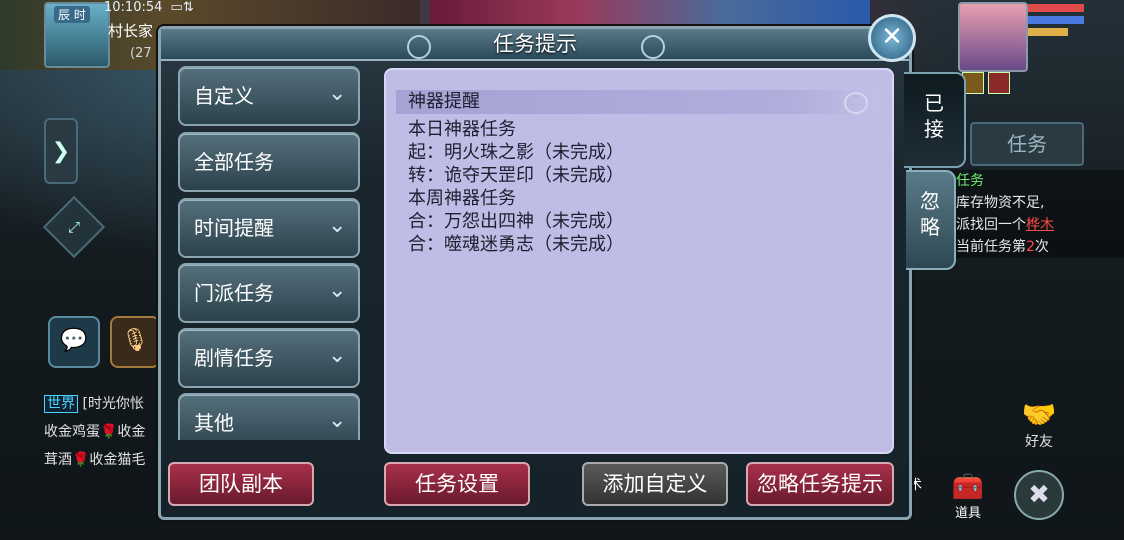 This screenshot has width=1124, height=540. I want to click on items-label: 道具, so click(967, 513).